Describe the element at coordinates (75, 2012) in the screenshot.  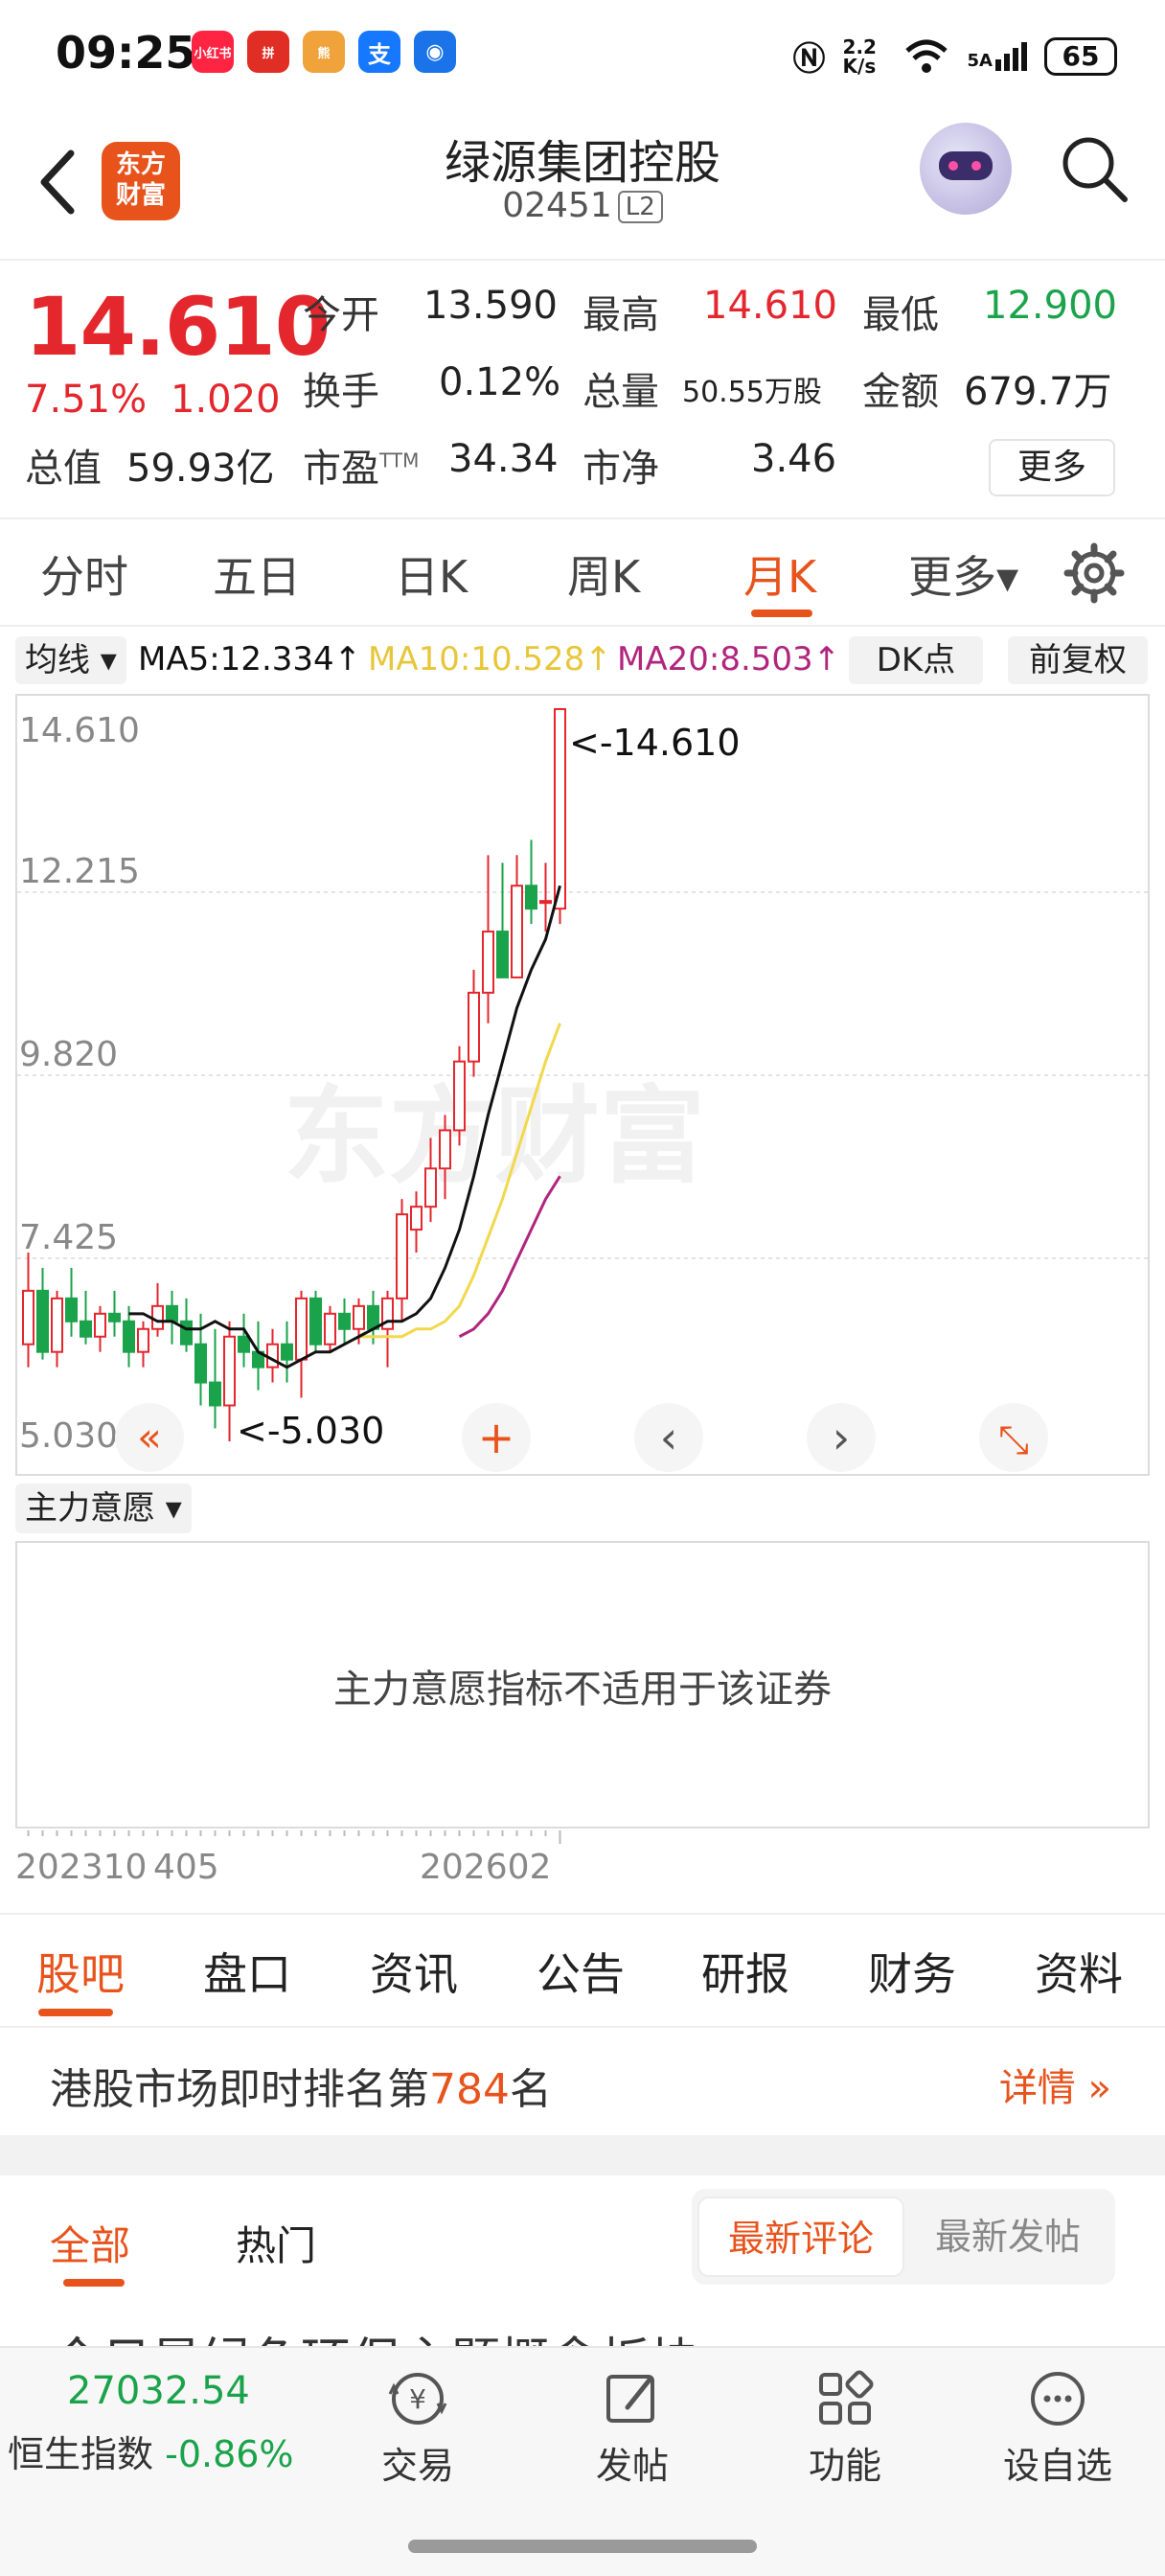
I see `active-section-underline` at that location.